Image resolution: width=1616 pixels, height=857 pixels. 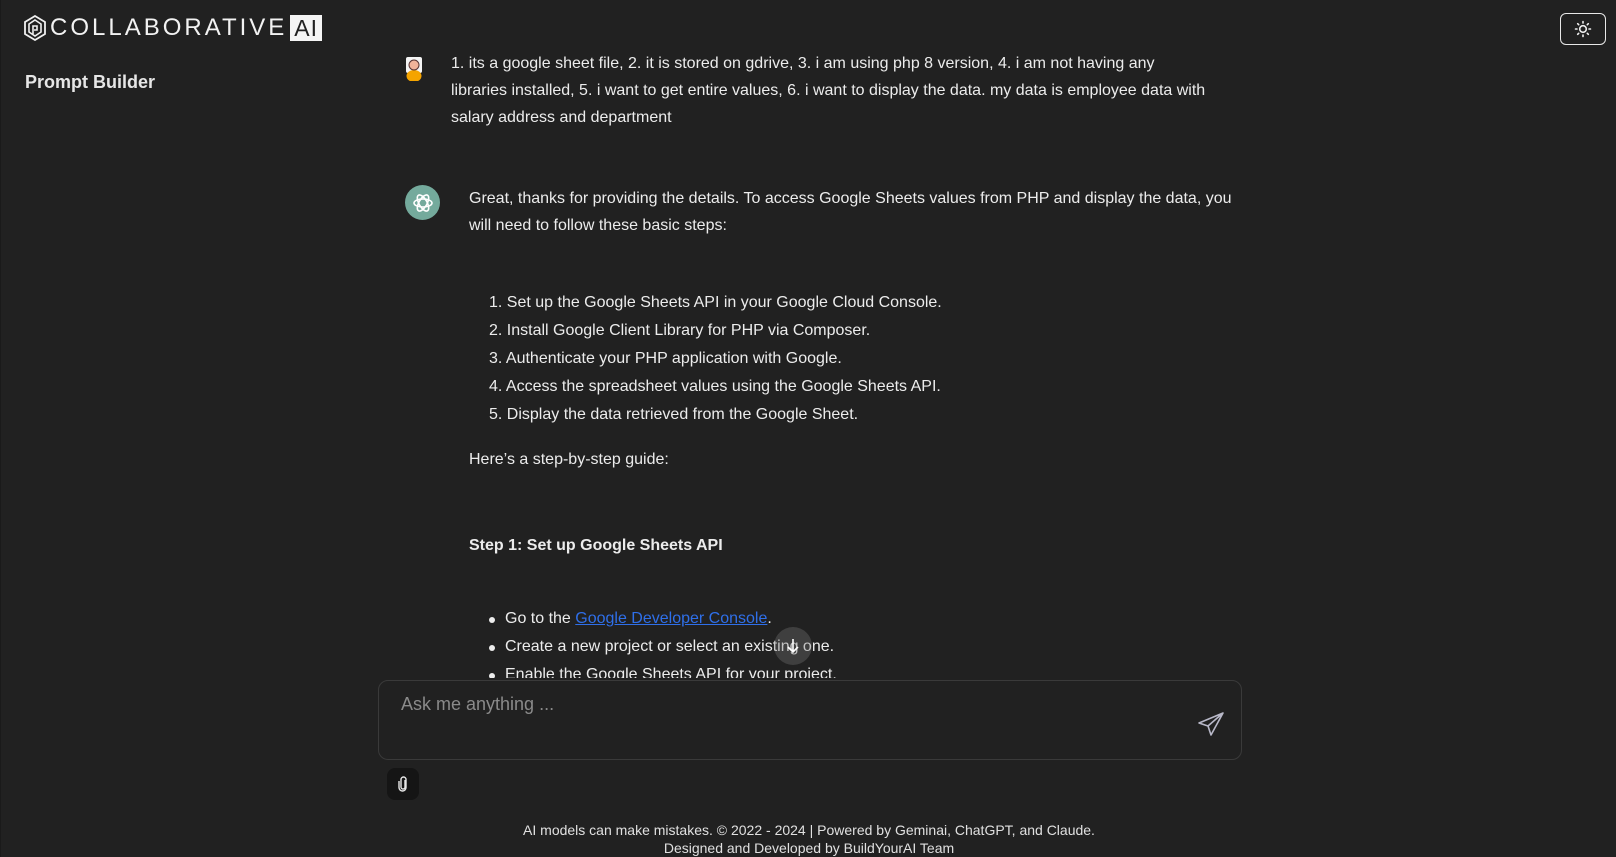 I want to click on paperclip-icon, so click(x=402, y=784).